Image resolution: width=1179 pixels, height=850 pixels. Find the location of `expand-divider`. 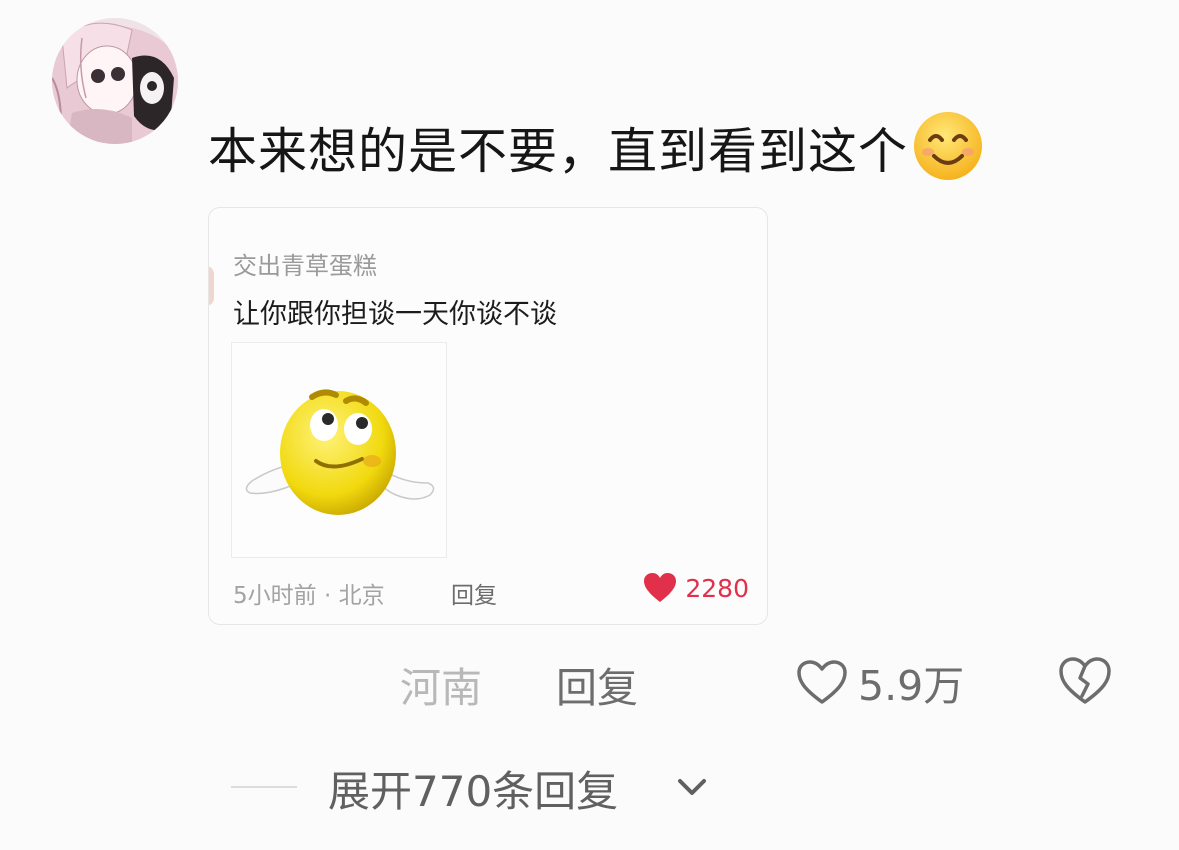

expand-divider is located at coordinates (264, 787).